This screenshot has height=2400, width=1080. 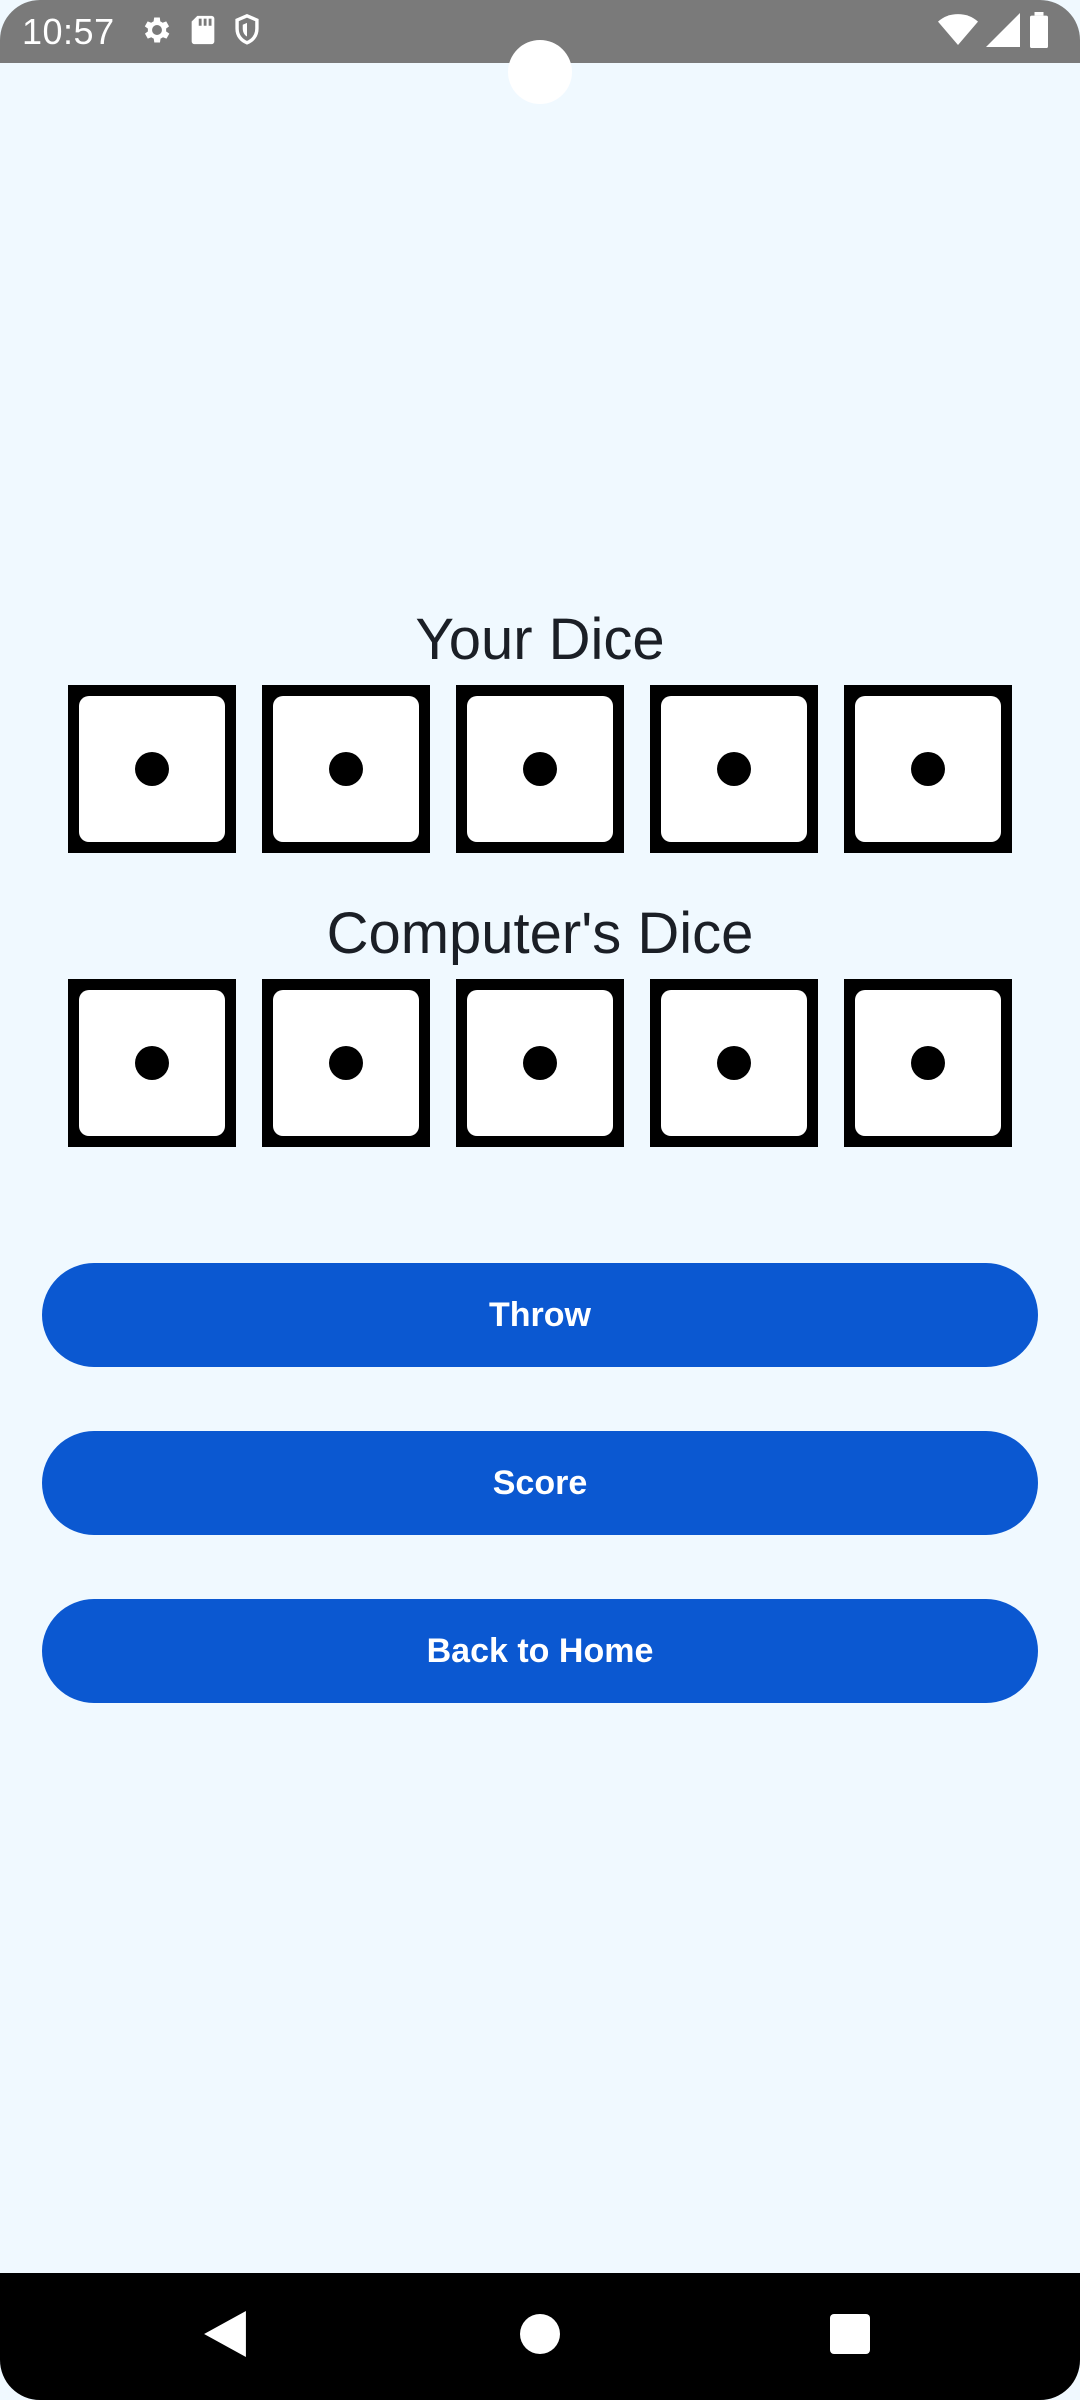 What do you see at coordinates (958, 30) in the screenshot?
I see `wifi-icon` at bounding box center [958, 30].